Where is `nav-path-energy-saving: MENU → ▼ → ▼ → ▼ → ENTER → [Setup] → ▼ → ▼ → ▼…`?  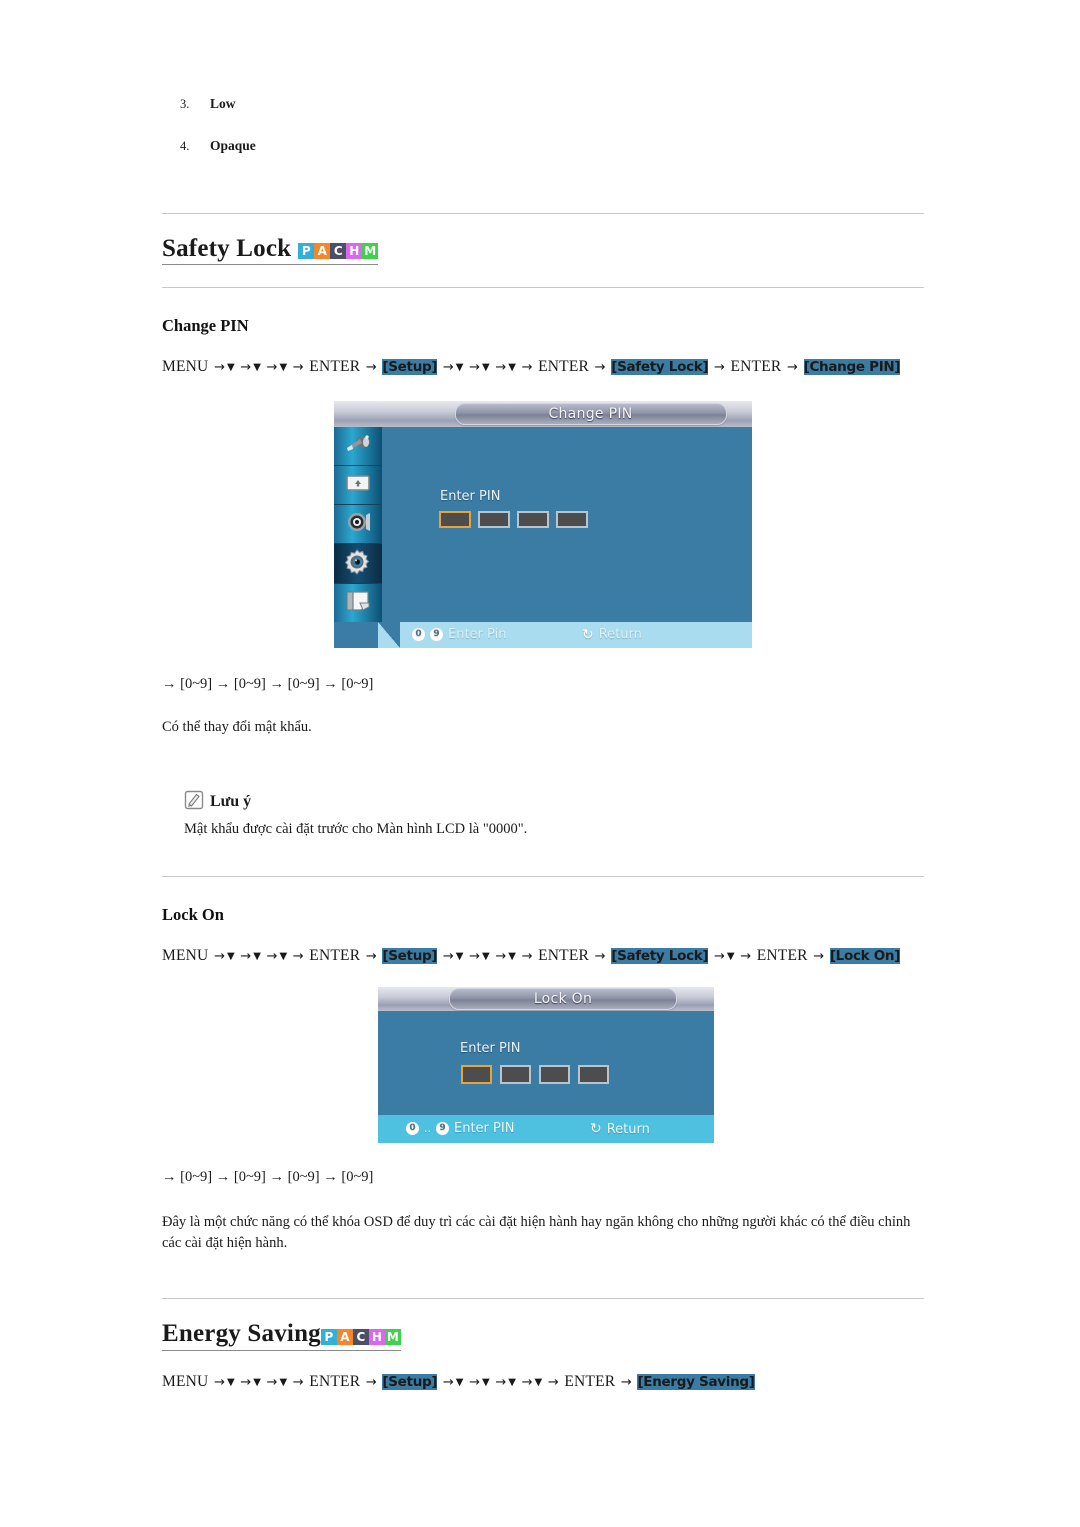
nav-path-energy-saving: MENU → ▼ → ▼ → ▼ → ENTER → [Setup] → ▼ → ▼ → ▼… is located at coordinates (458, 1381).